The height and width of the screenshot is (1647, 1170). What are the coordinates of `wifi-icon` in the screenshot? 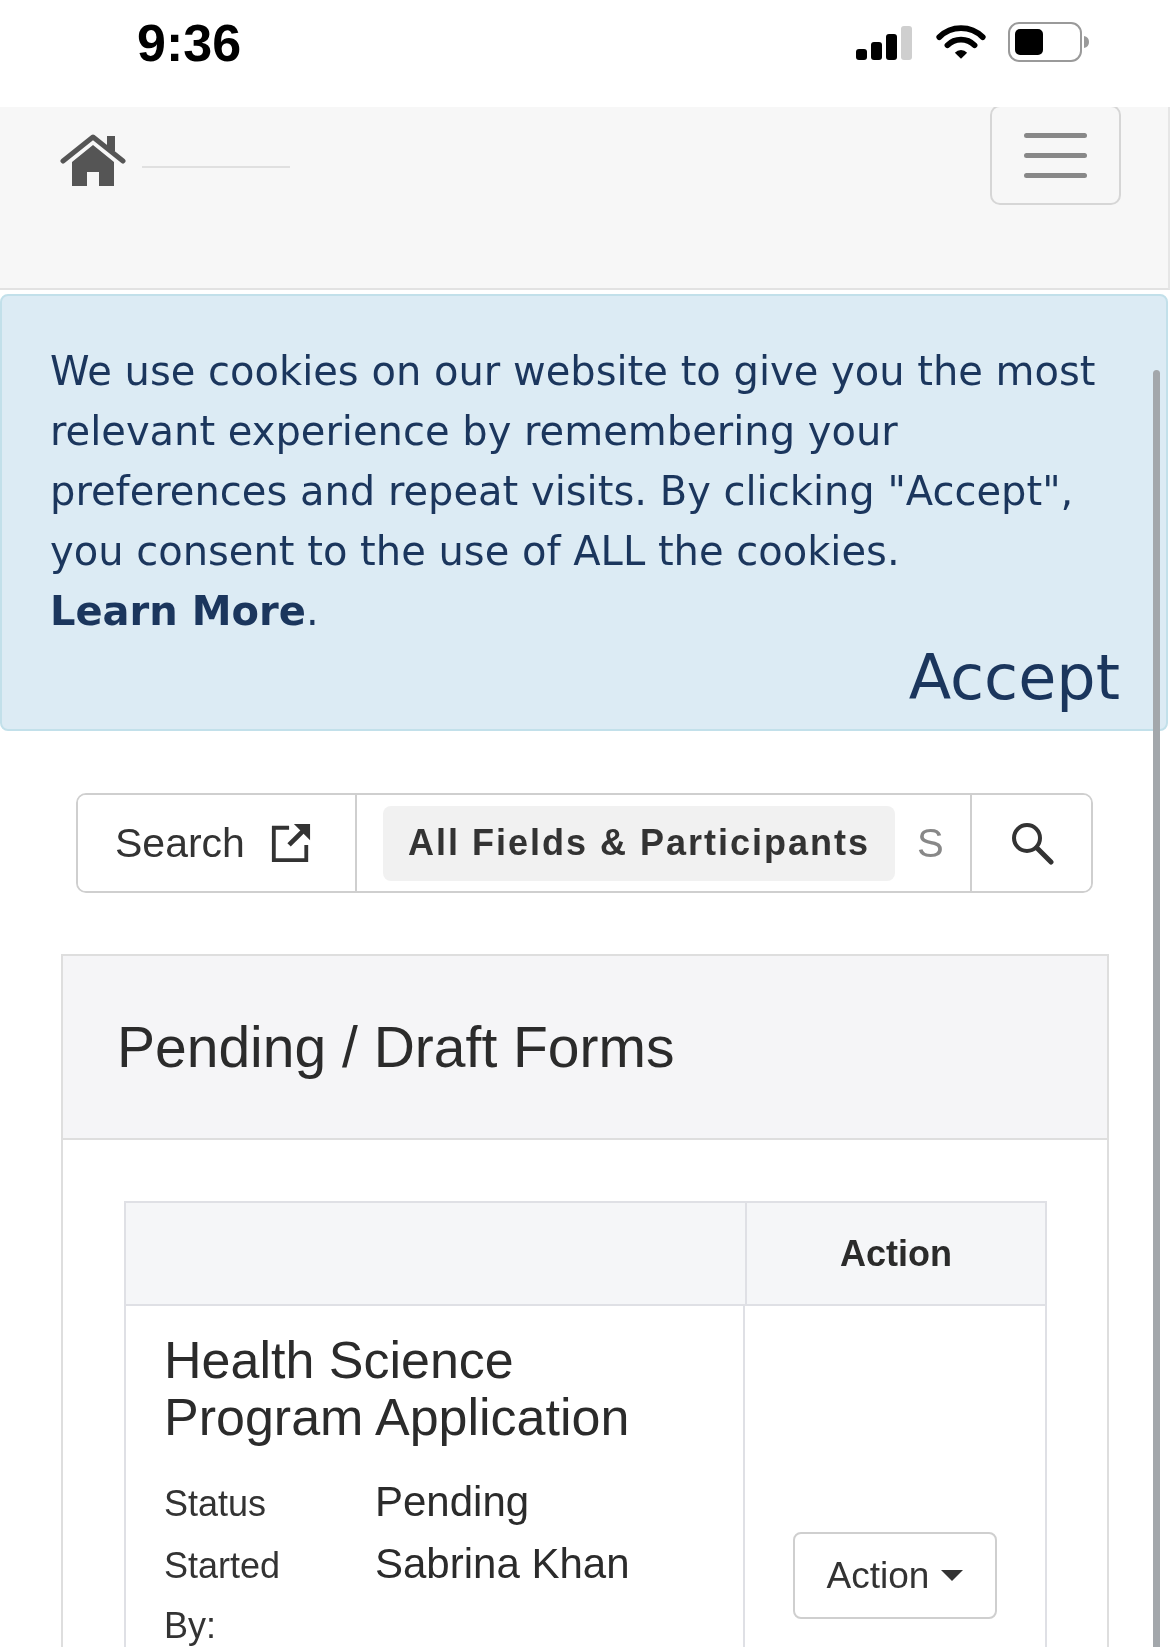 It's located at (961, 42).